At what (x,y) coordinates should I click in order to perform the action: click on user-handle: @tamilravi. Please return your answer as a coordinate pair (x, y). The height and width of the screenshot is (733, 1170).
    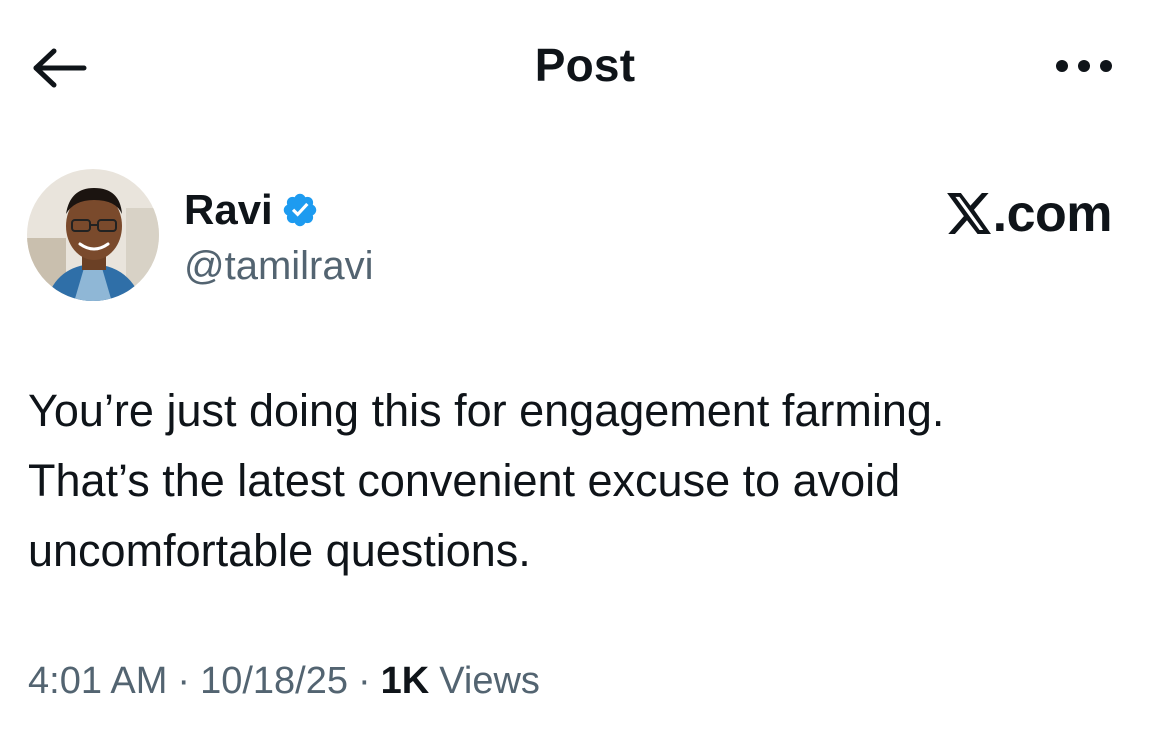
    Looking at the image, I should click on (279, 266).